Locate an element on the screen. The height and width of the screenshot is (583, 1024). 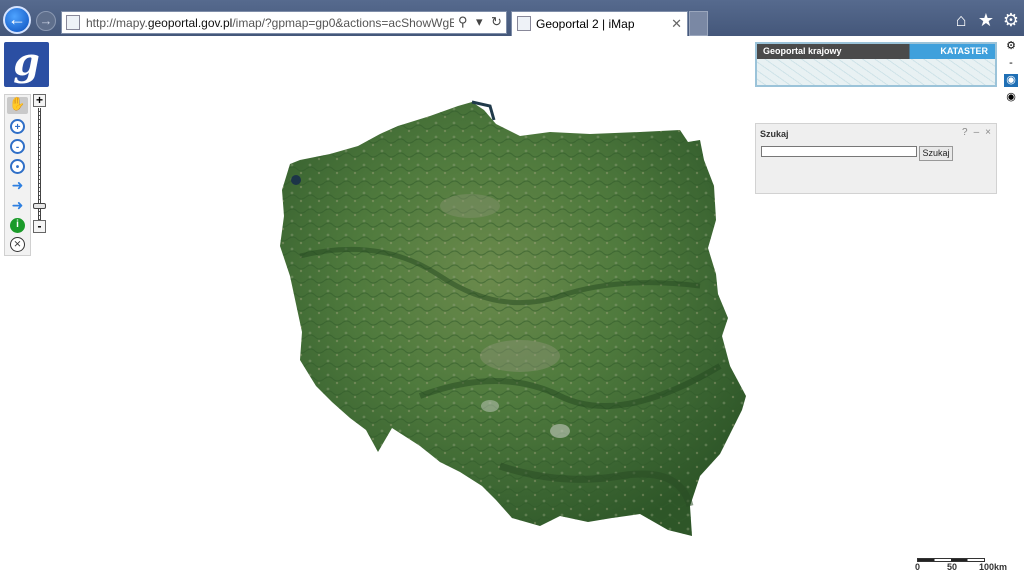
eye-icon: ◉ is located at coordinates (1011, 97).